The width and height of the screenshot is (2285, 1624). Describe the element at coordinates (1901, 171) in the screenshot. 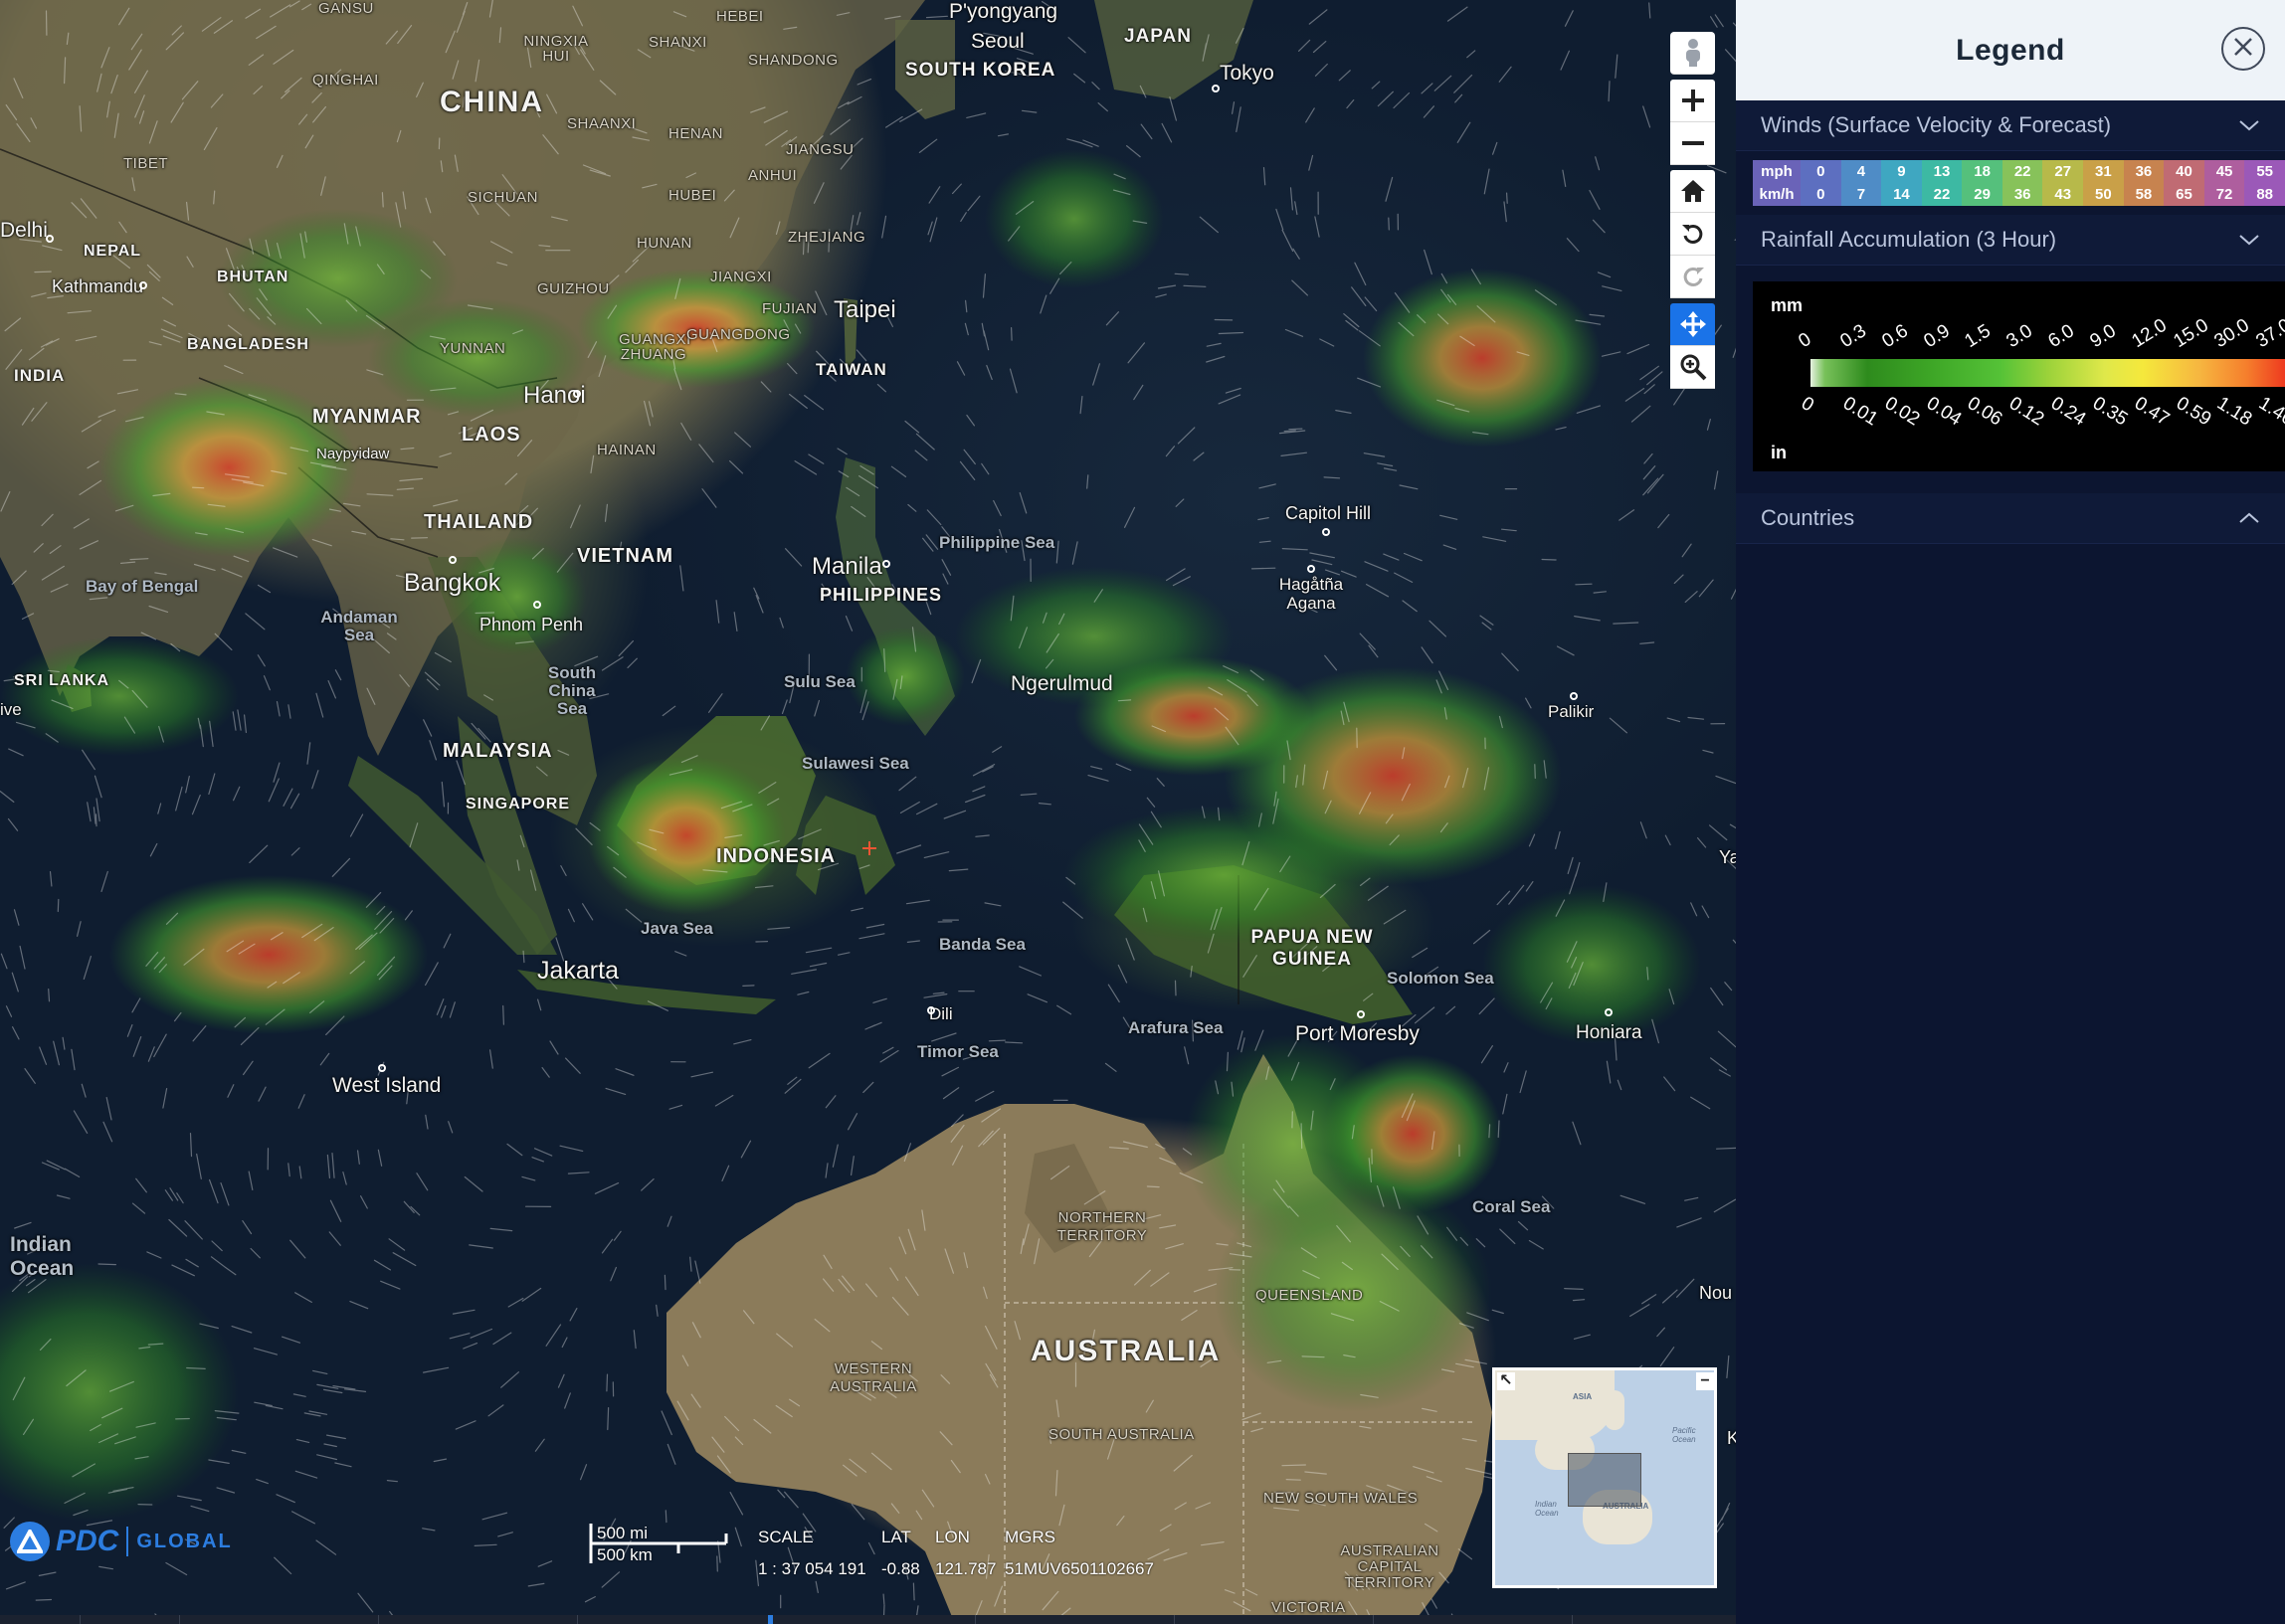

I see `wind-mph-value: 9` at that location.